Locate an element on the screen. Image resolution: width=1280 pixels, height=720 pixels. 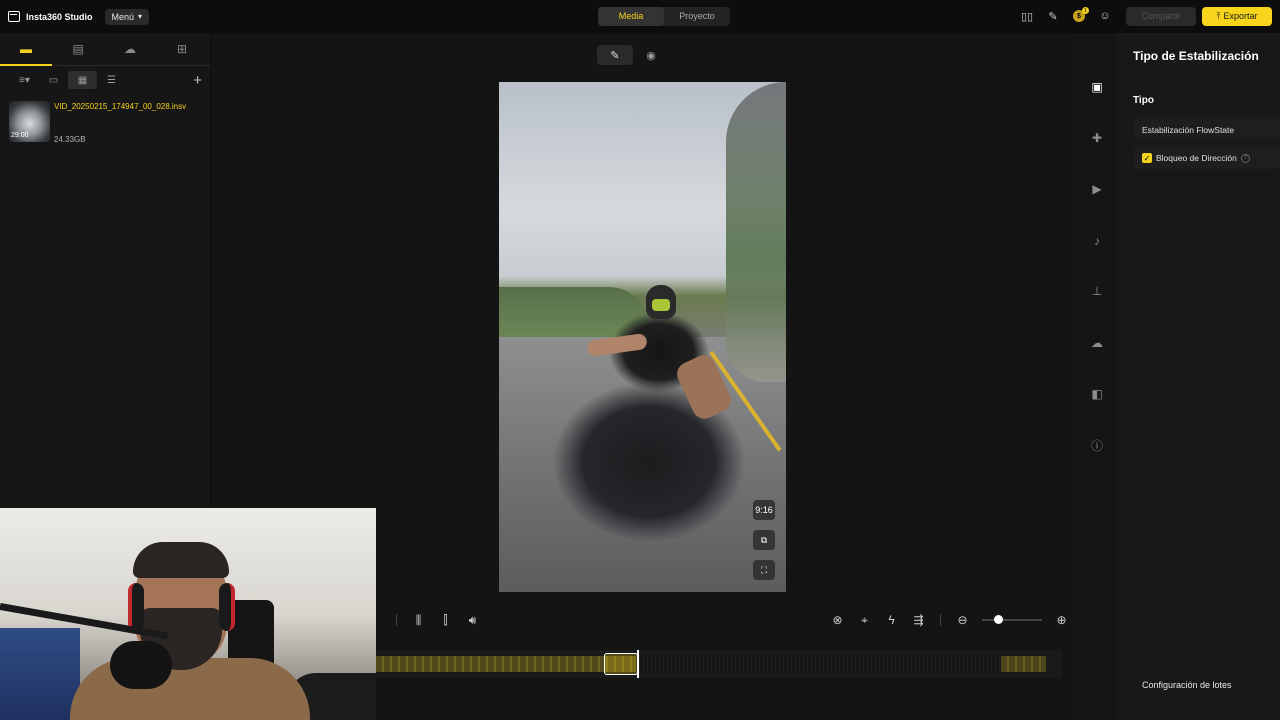
media-icon: ▬ is located at coordinates (26, 49).